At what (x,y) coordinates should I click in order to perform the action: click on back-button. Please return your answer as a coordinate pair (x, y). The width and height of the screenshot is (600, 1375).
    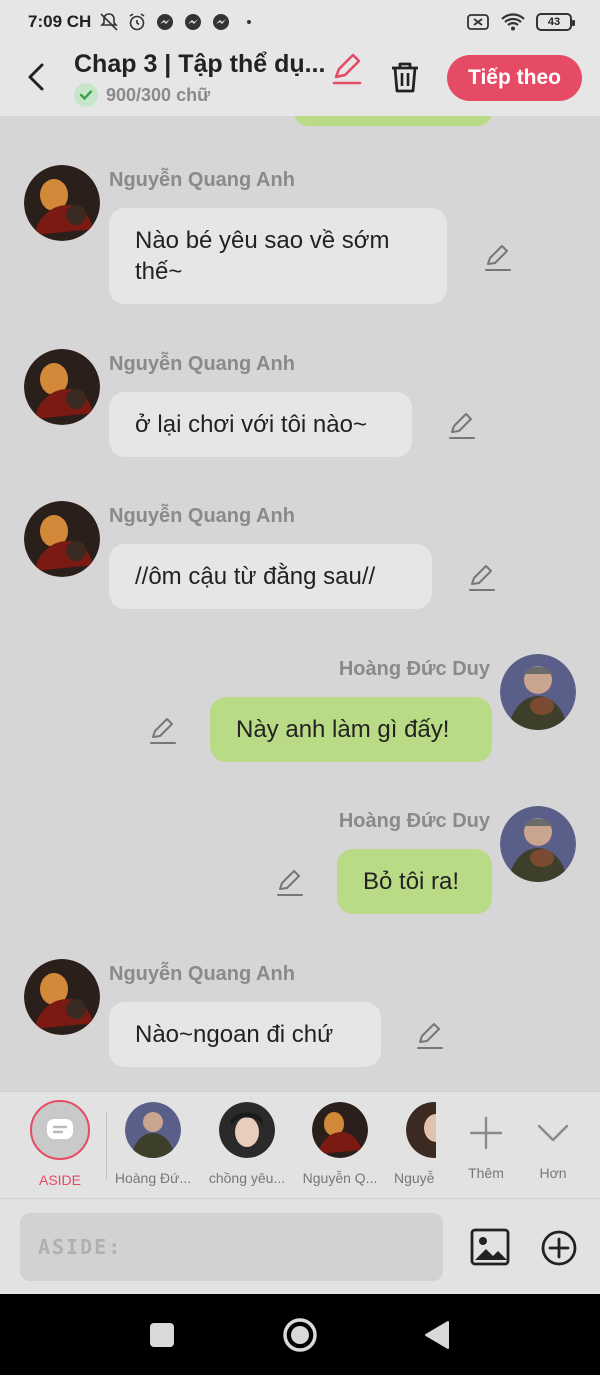
    Looking at the image, I should click on (37, 77).